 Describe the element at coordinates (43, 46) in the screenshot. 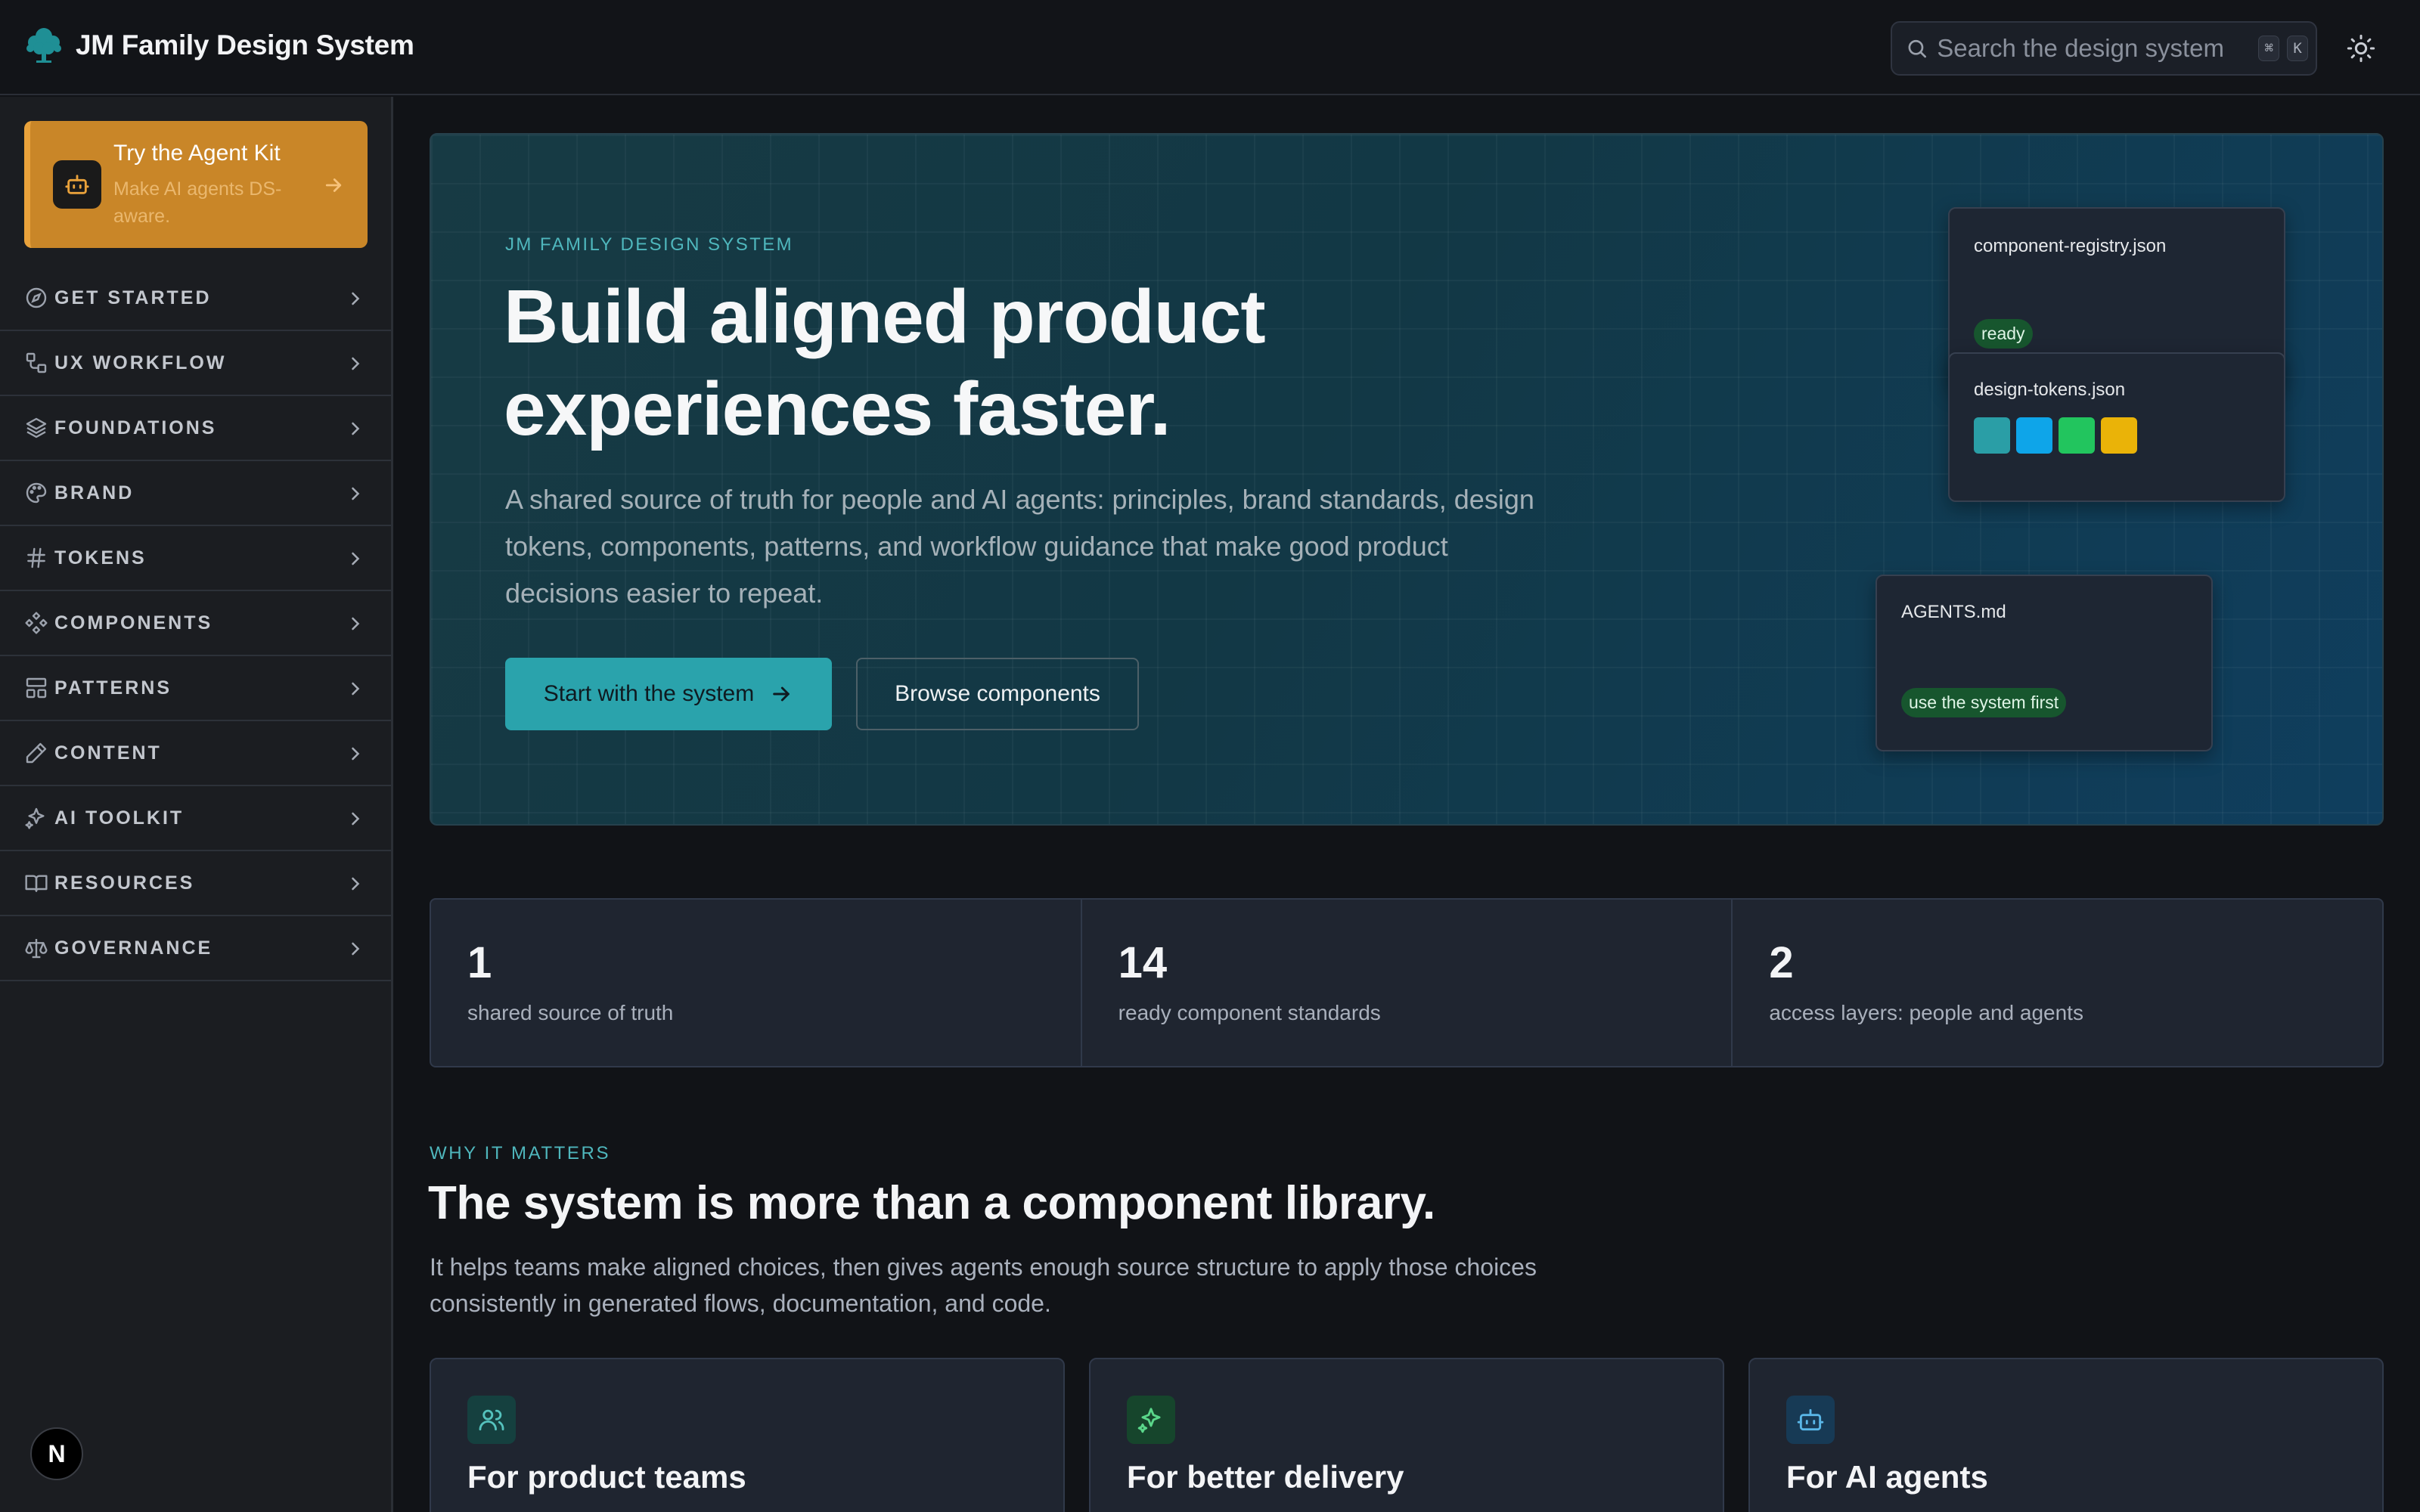

I see `tree-icon` at that location.